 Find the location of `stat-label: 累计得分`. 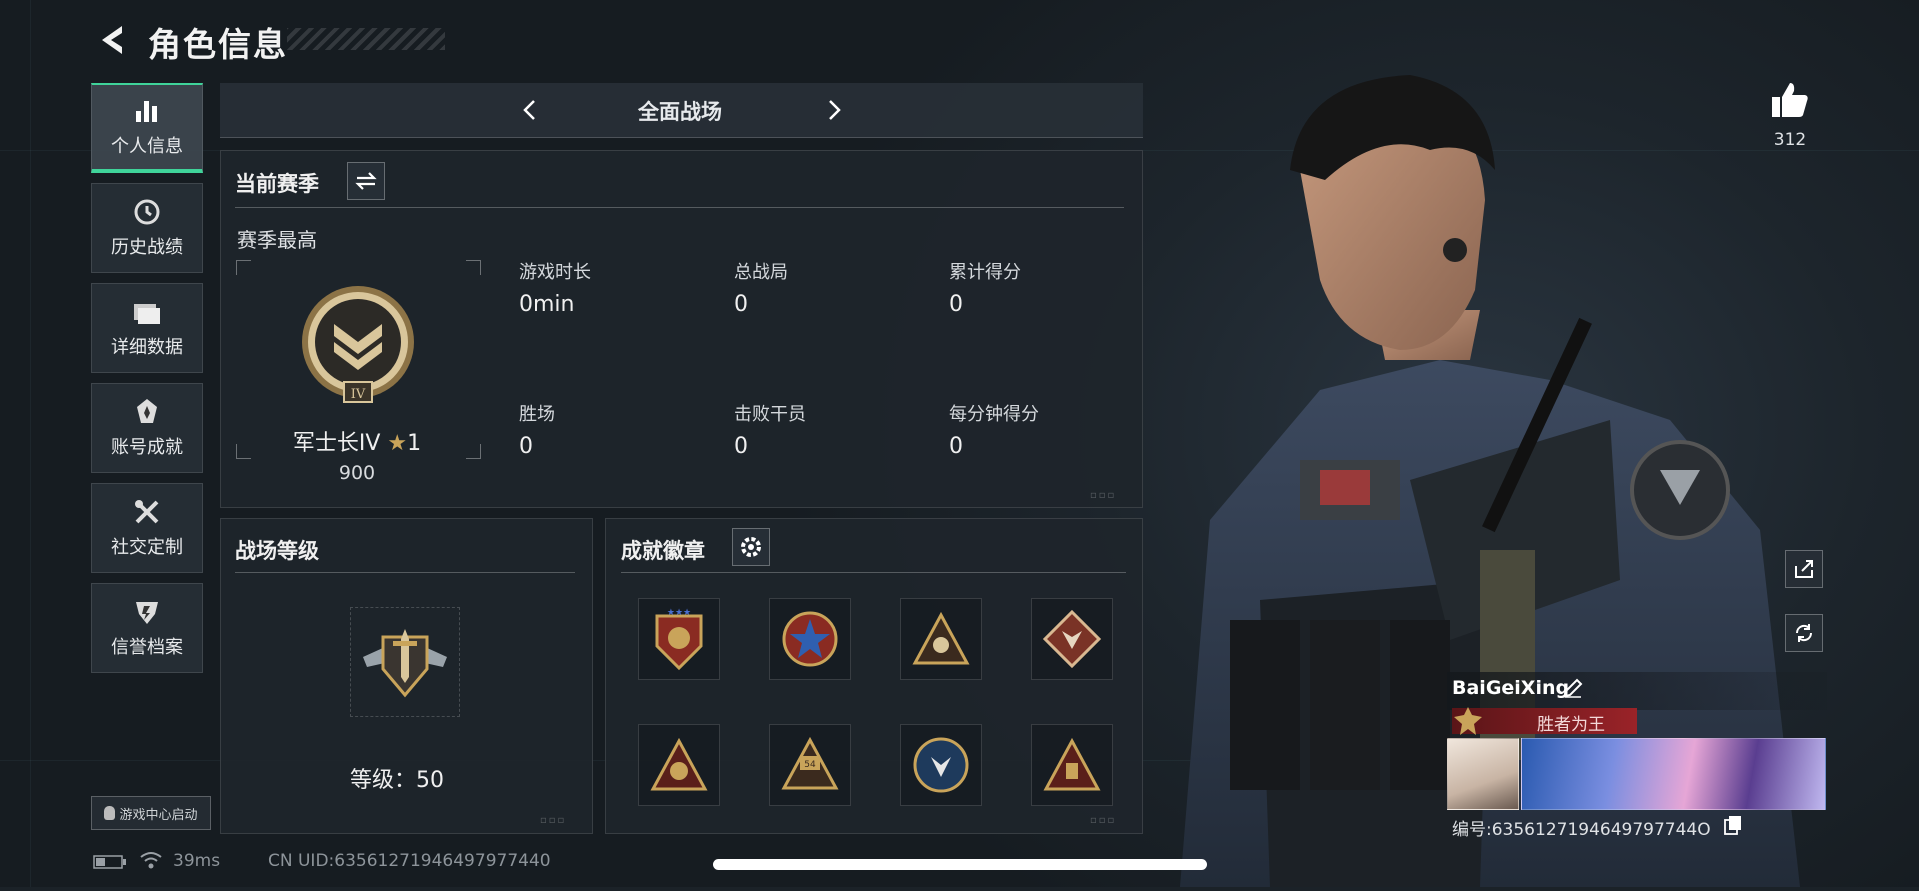

stat-label: 累计得分 is located at coordinates (985, 272).